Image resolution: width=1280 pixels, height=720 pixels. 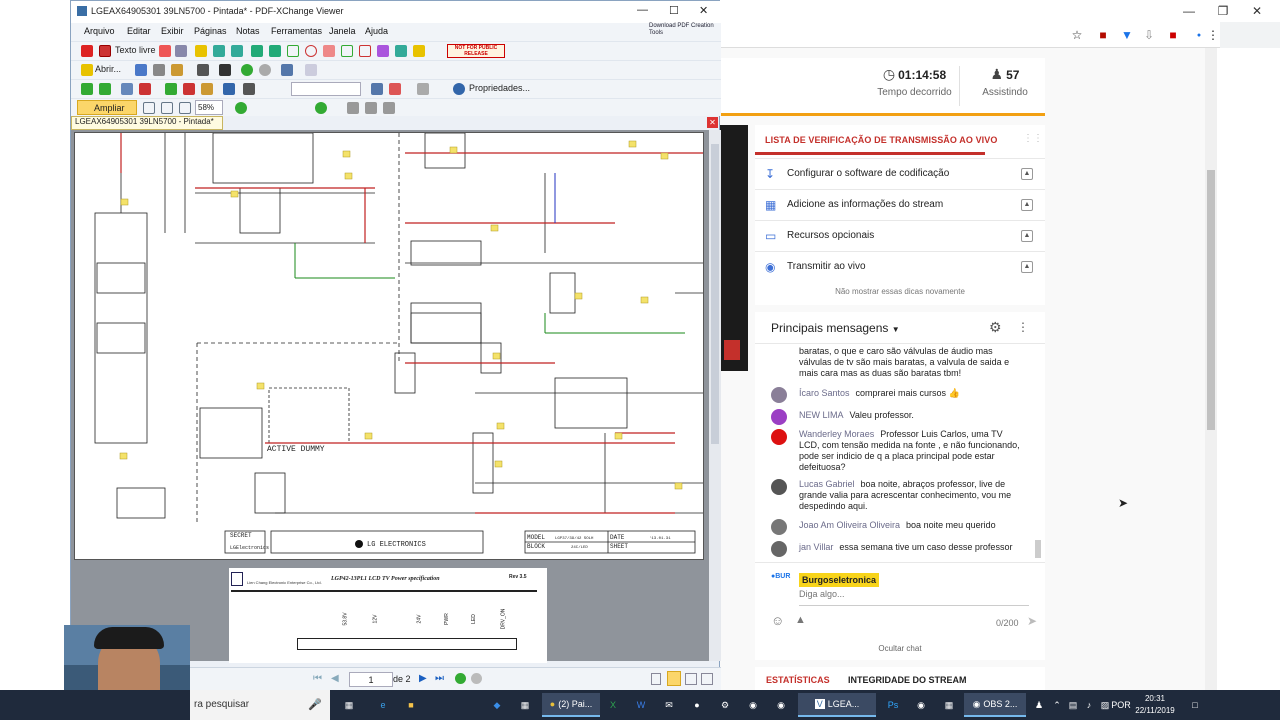 What do you see at coordinates (293, 51) in the screenshot?
I see `rectangle-icon` at bounding box center [293, 51].